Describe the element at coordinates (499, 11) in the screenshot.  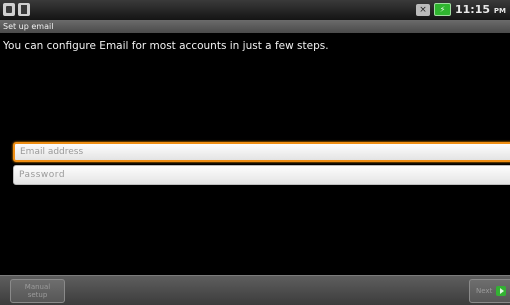
I see `clock-suffix: PM` at that location.